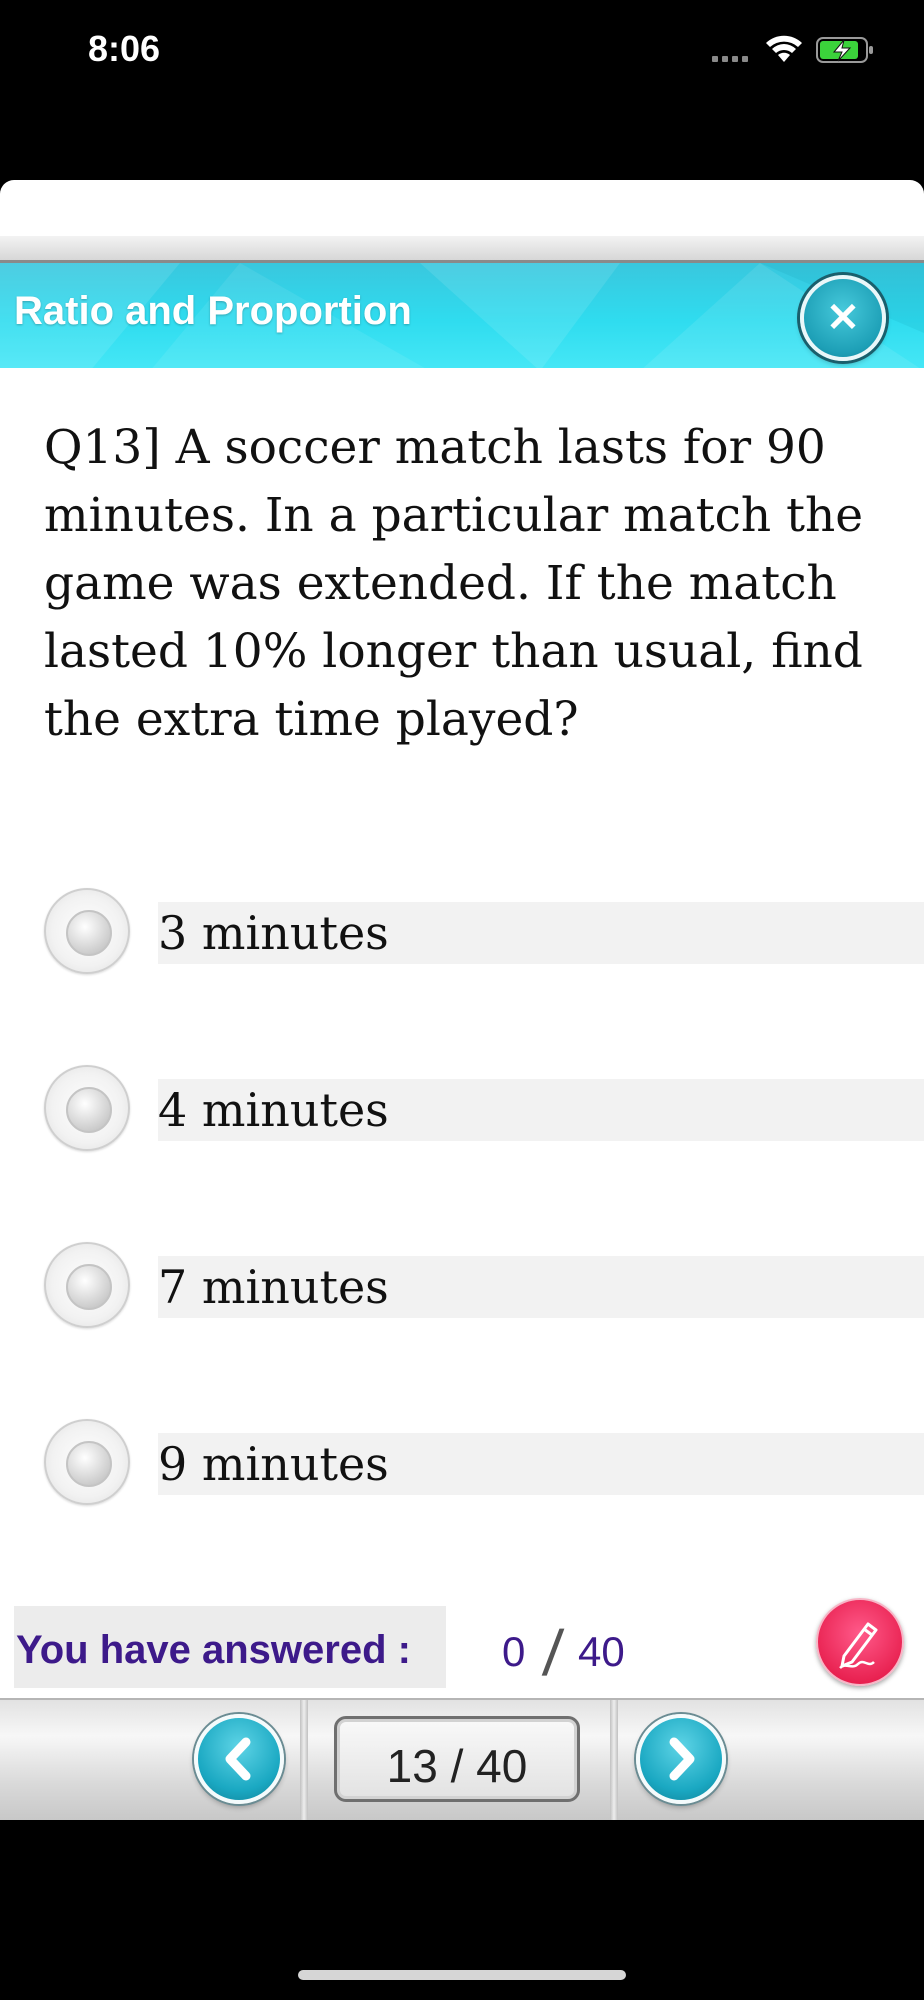  What do you see at coordinates (457, 1766) in the screenshot?
I see `page-indicator-text: 13 / 40` at bounding box center [457, 1766].